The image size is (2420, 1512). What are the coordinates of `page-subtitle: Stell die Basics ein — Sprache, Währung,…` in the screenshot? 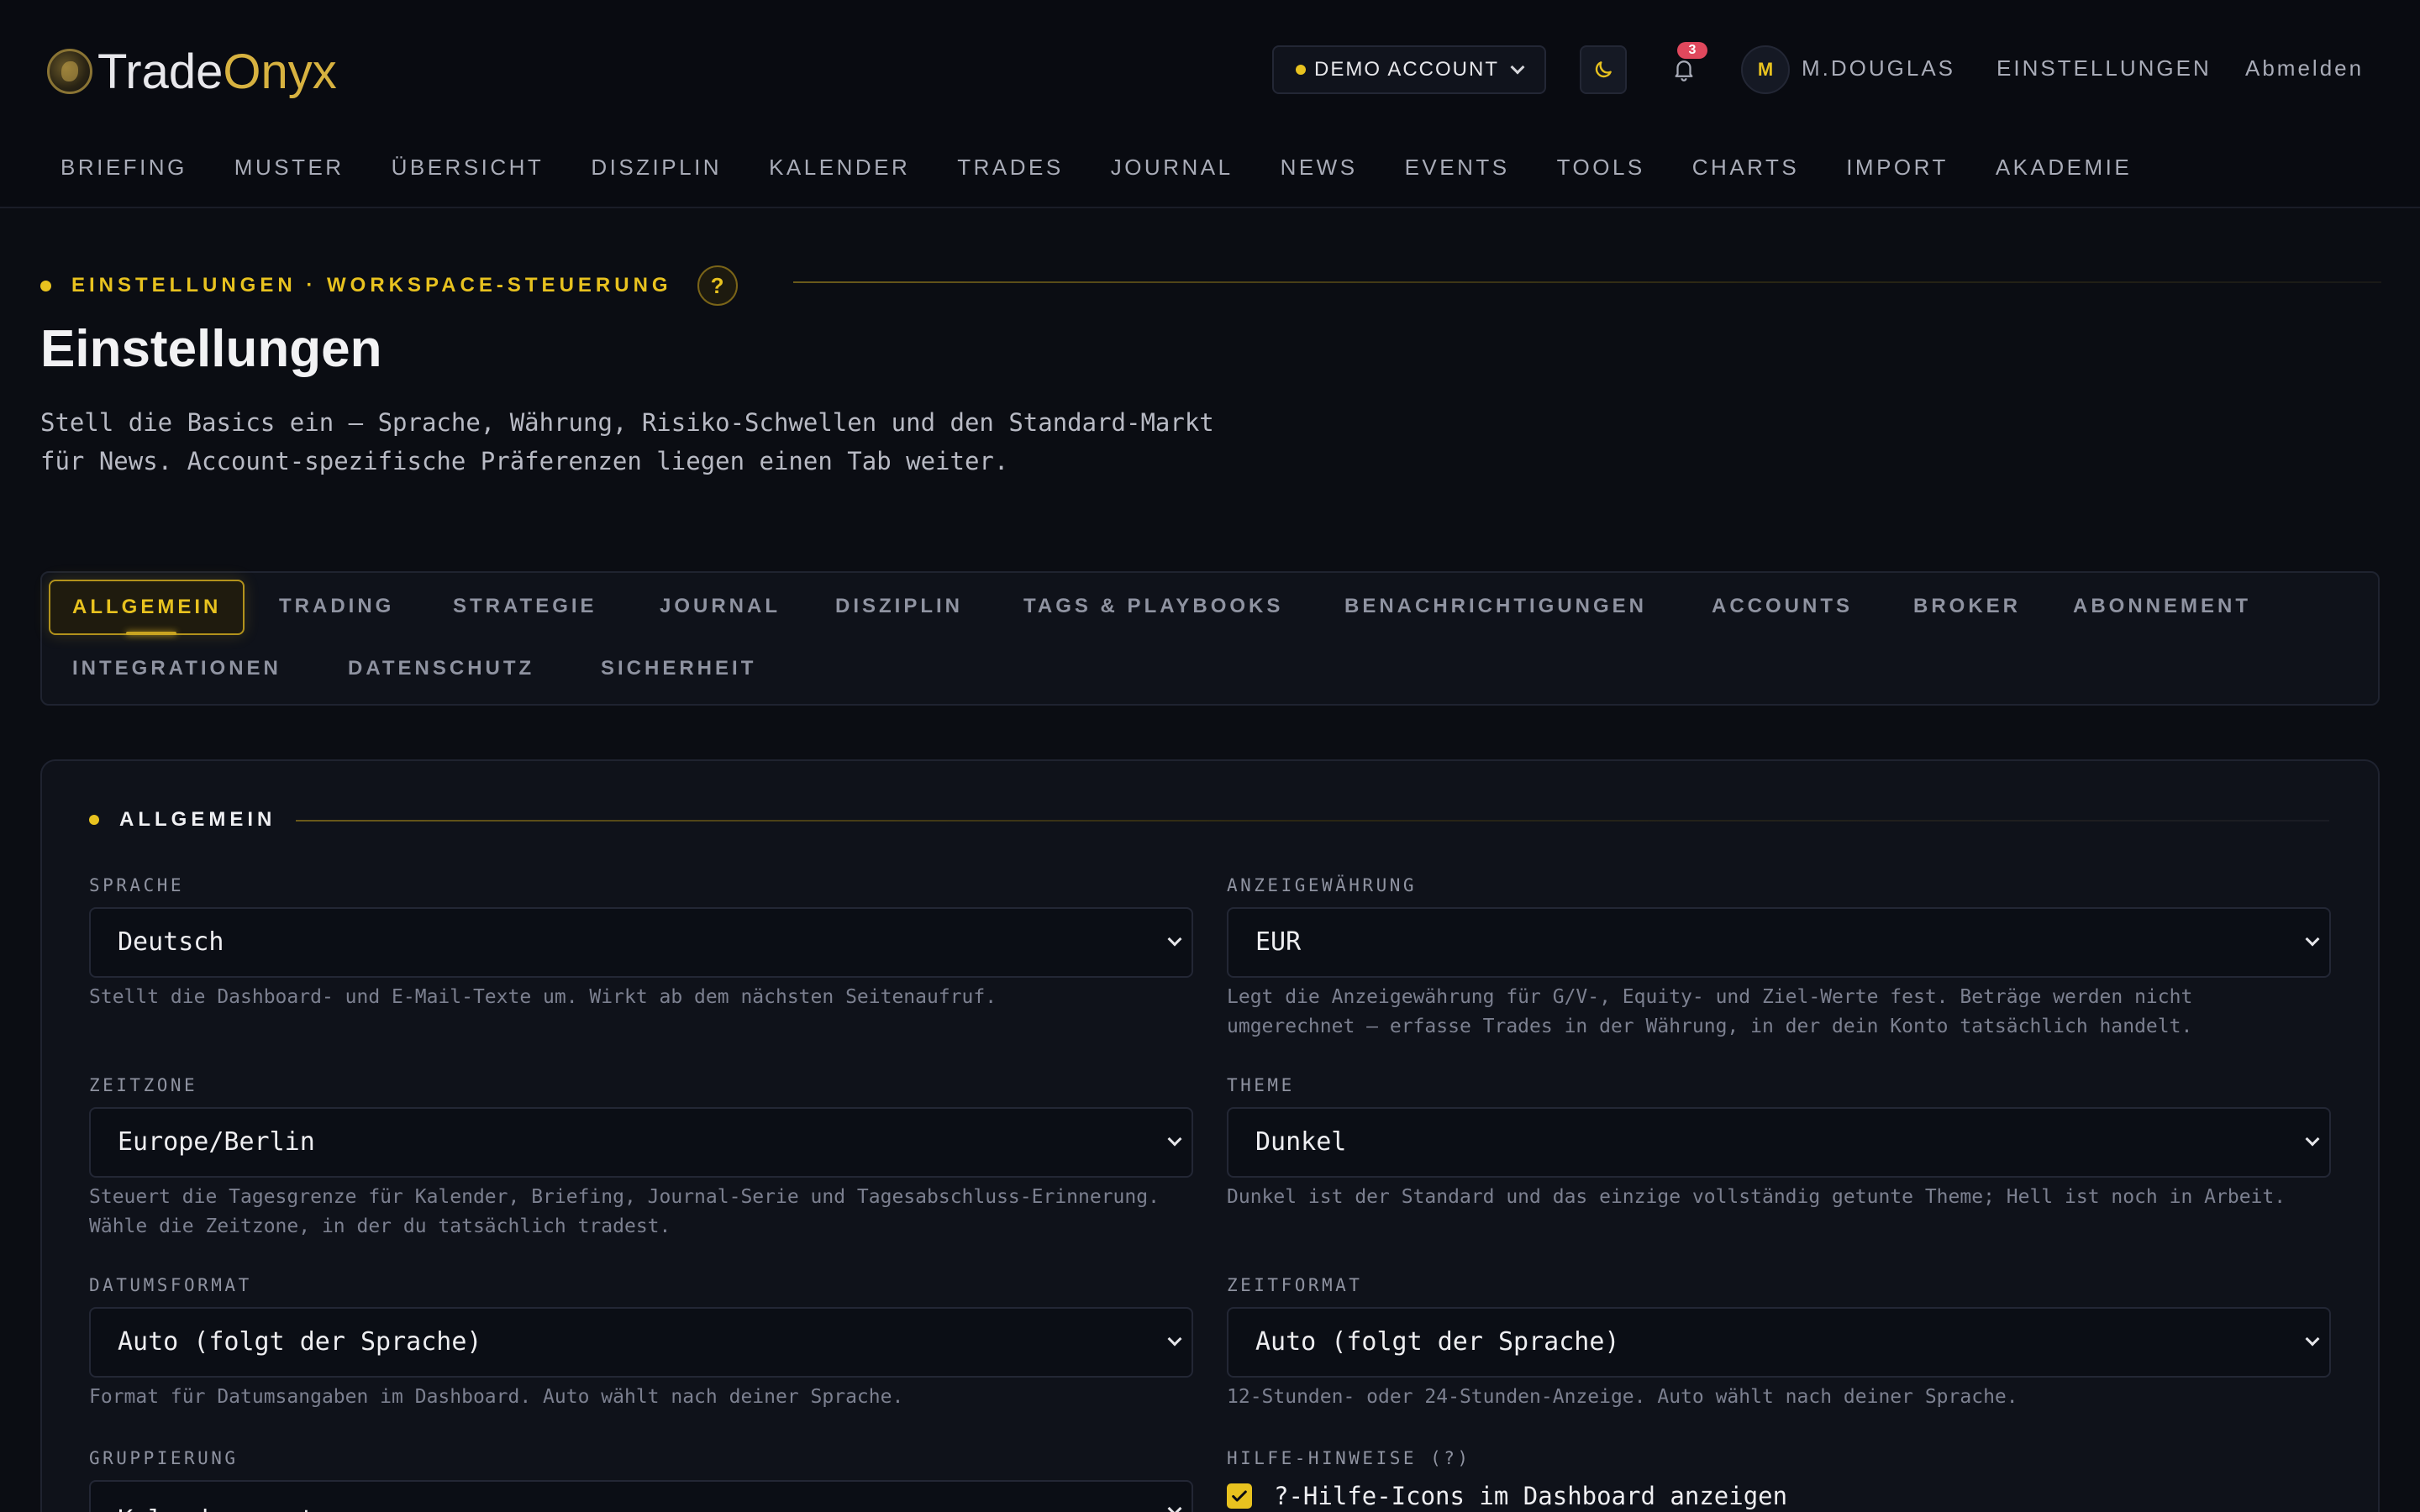 It's located at (627, 441).